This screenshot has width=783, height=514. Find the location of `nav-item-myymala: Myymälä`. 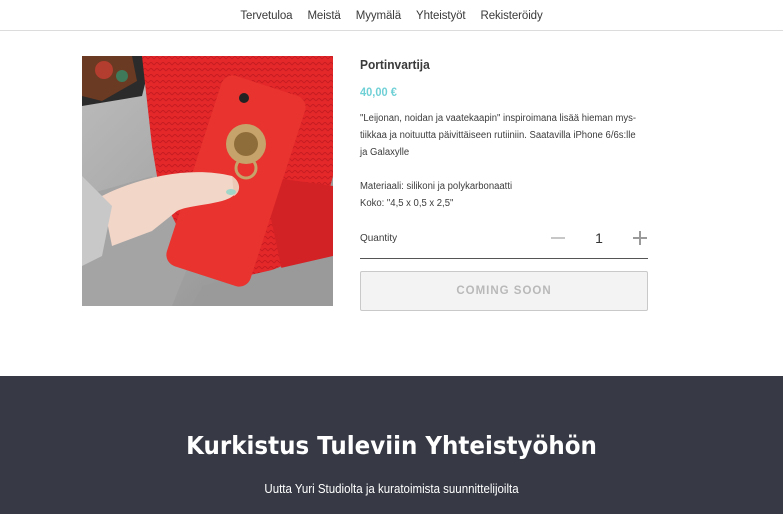

nav-item-myymala: Myymälä is located at coordinates (378, 15).